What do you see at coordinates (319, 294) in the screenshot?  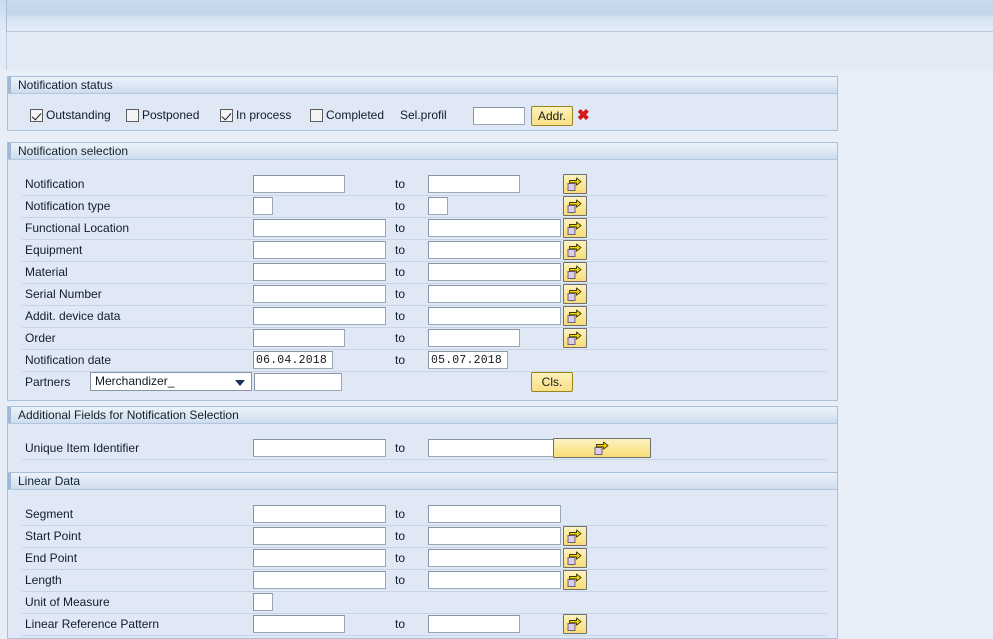 I see `notification-selection-5-from-input` at bounding box center [319, 294].